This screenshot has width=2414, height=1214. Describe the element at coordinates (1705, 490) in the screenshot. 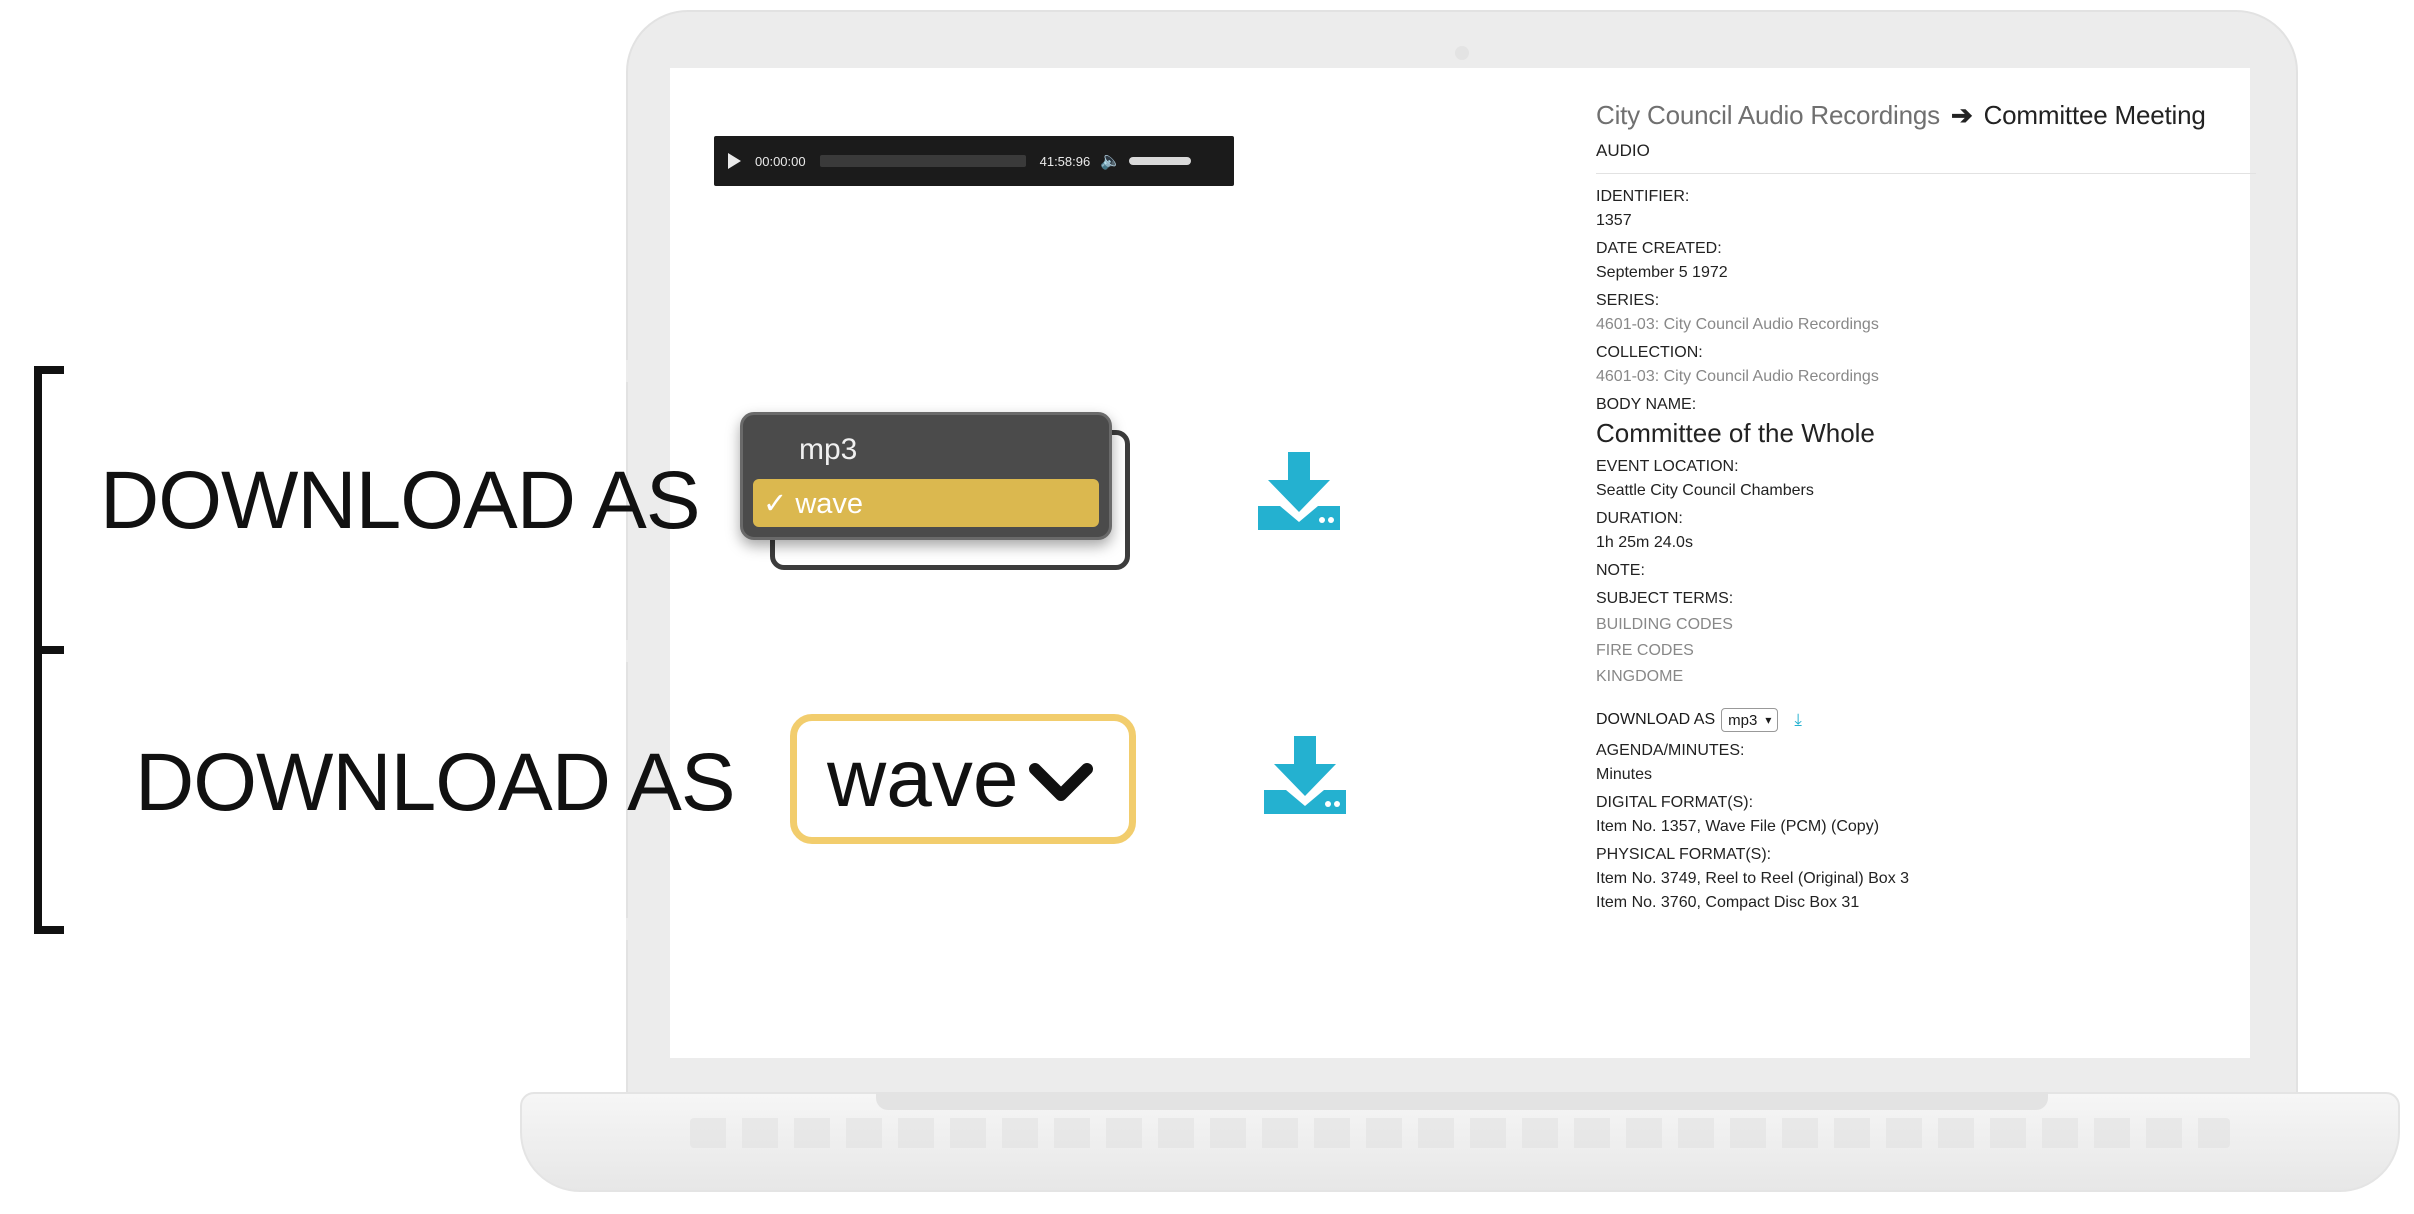

I see `event-location-value: Seattle City Council Chambers` at that location.